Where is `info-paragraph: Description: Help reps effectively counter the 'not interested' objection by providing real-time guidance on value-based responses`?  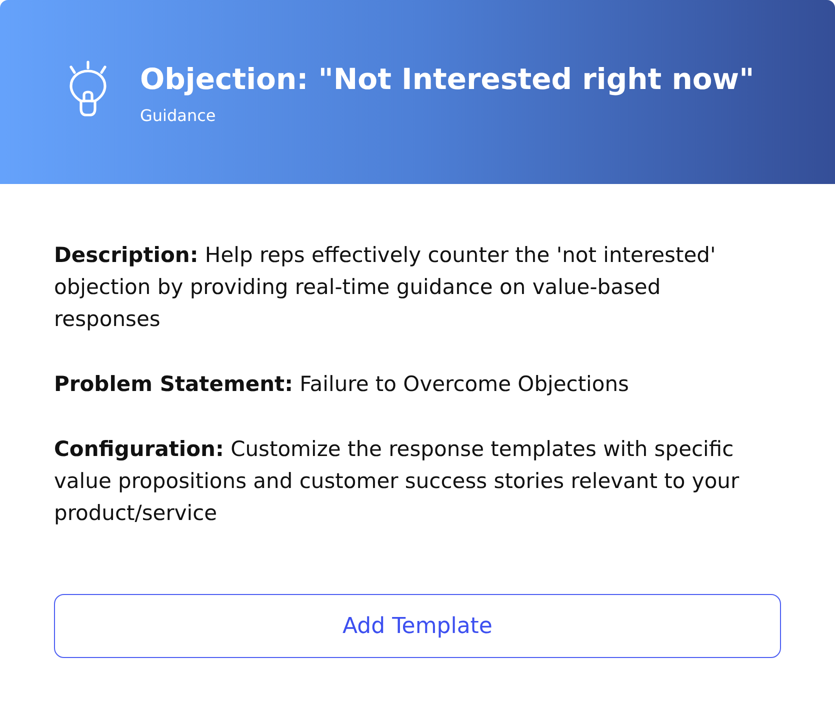
info-paragraph: Description: Help reps effectively counter the 'not interested' objection by providing real-time guidance on value-based responses is located at coordinates (385, 287).